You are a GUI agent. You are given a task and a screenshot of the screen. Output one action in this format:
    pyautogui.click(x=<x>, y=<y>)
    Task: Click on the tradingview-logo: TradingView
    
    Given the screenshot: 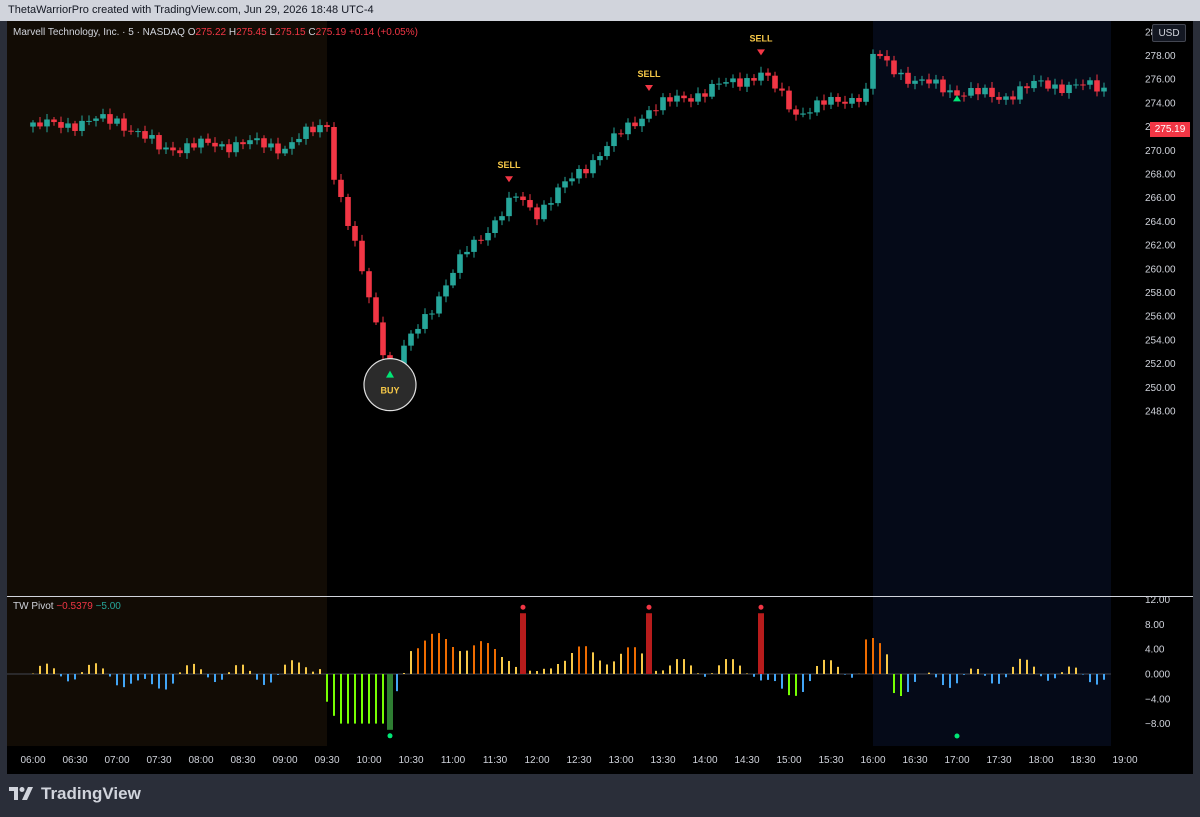 What is the action you would take?
    pyautogui.click(x=75, y=794)
    